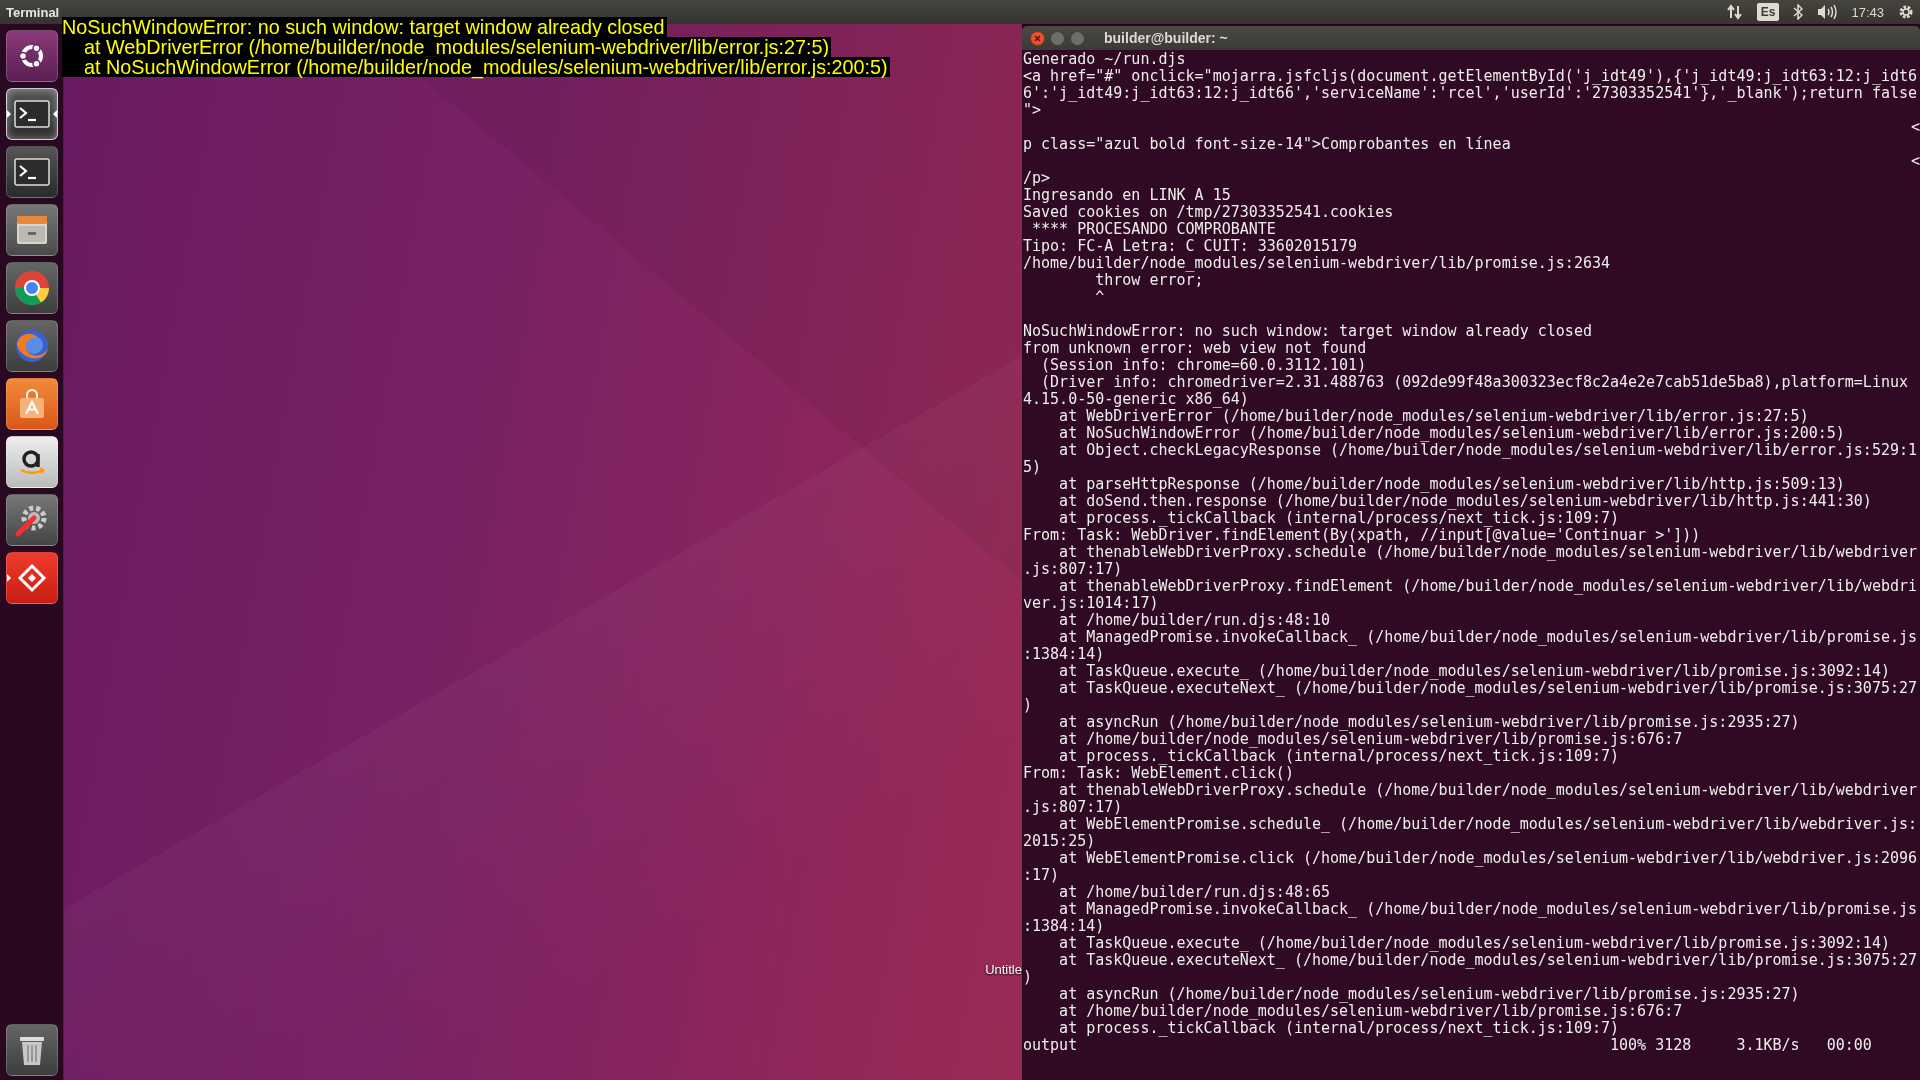 The width and height of the screenshot is (1920, 1080). What do you see at coordinates (1166, 38) in the screenshot?
I see `window-title: builder@builder: ~` at bounding box center [1166, 38].